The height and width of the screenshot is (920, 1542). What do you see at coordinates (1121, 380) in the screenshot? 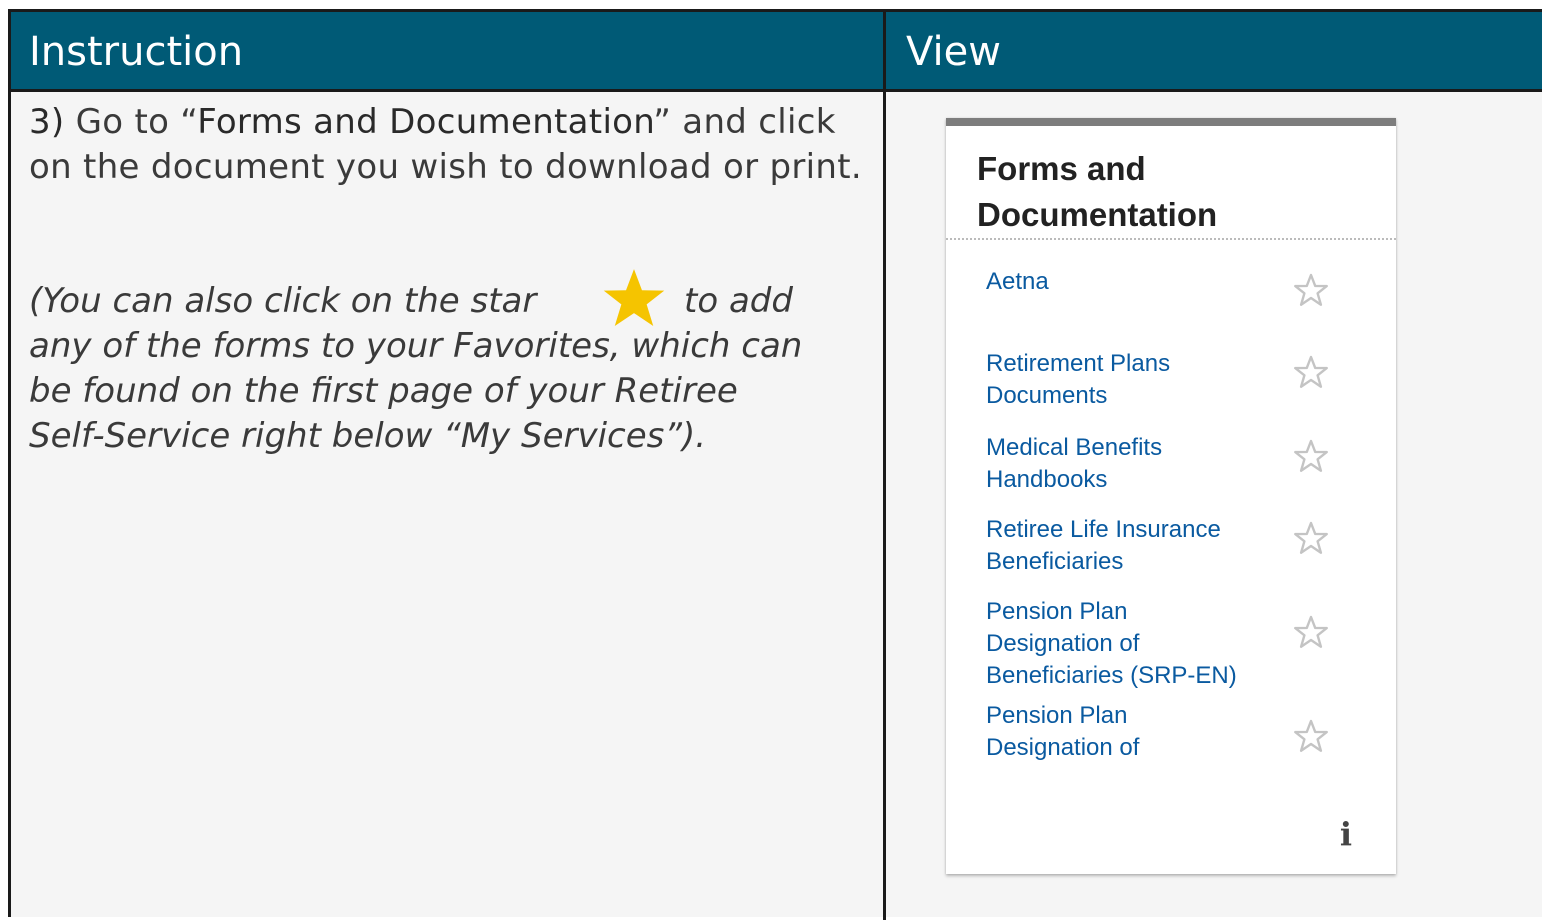
I see `document-link-retirement-plans: Retirement Plans Documents` at bounding box center [1121, 380].